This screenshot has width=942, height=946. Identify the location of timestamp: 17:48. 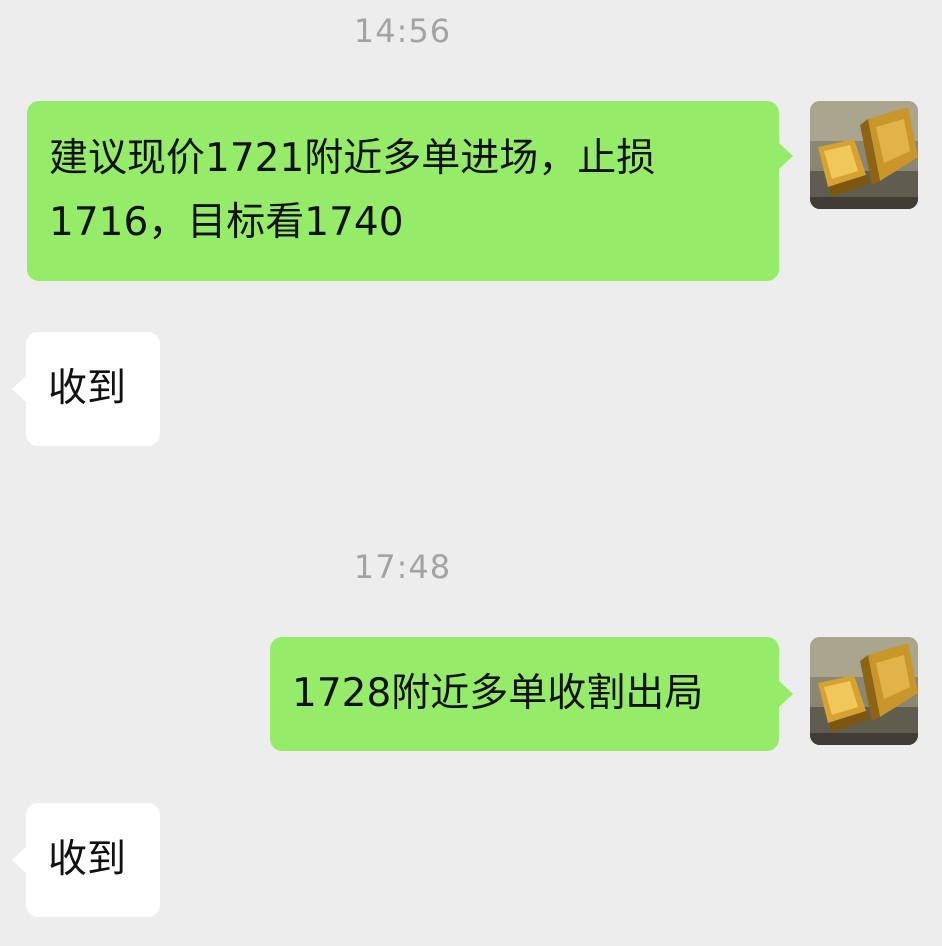
(402, 567).